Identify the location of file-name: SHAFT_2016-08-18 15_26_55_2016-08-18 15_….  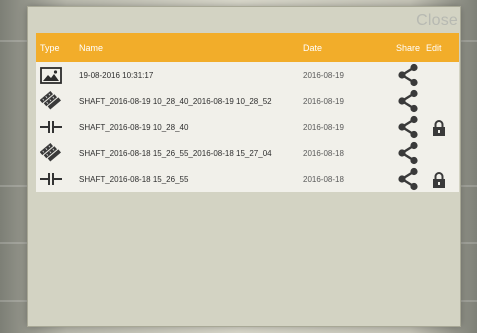
(175, 153).